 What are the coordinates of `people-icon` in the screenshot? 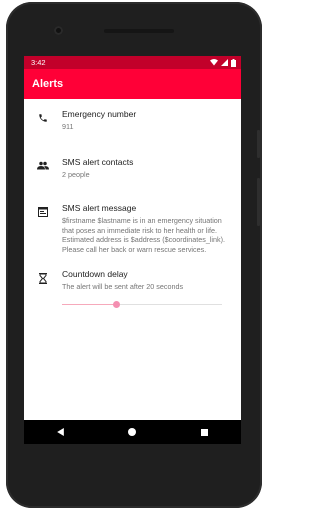 It's located at (43, 165).